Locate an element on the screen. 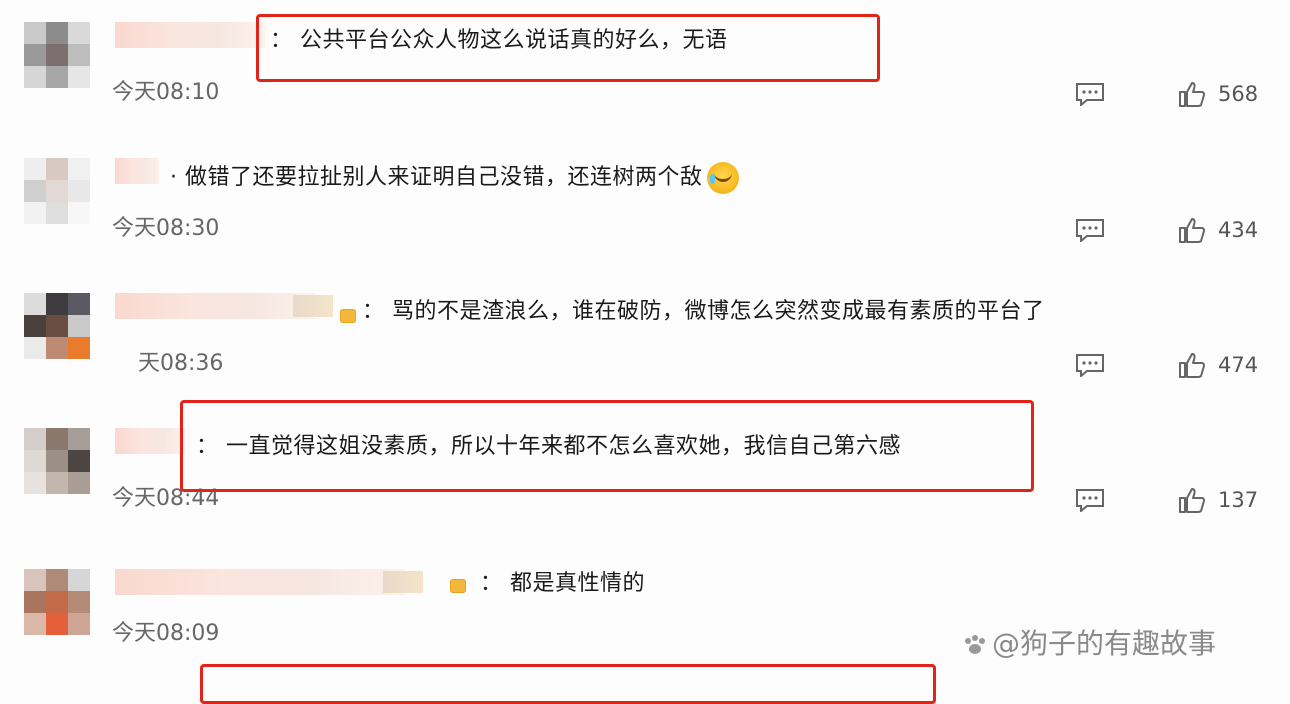  watermark: @狗子的有趣故事 is located at coordinates (1089, 642).